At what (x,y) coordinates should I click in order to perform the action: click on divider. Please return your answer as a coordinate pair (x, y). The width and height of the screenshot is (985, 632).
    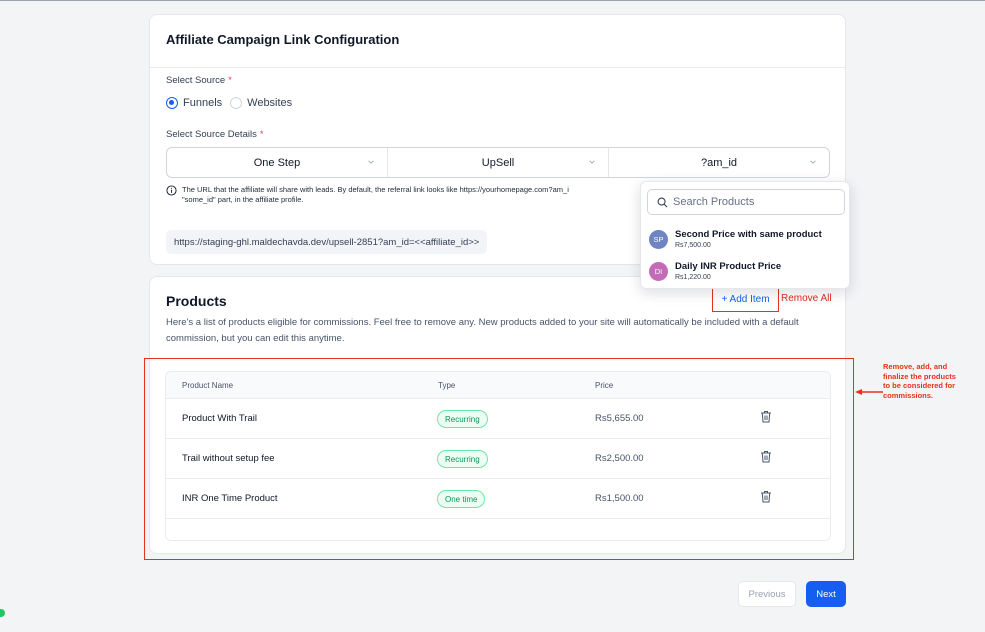
    Looking at the image, I should click on (497, 67).